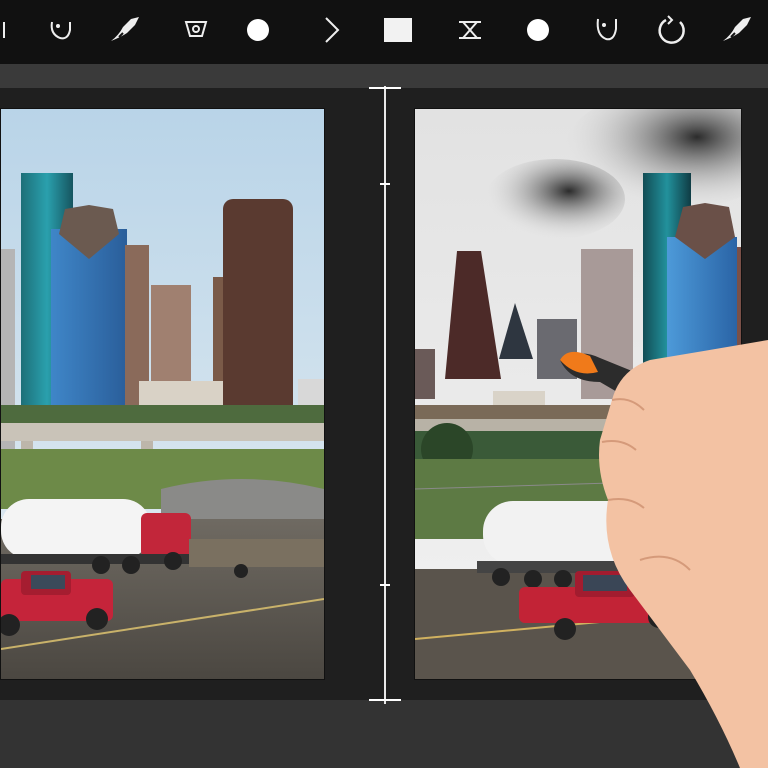  Describe the element at coordinates (332, 30) in the screenshot. I see `chevron-right-icon` at that location.